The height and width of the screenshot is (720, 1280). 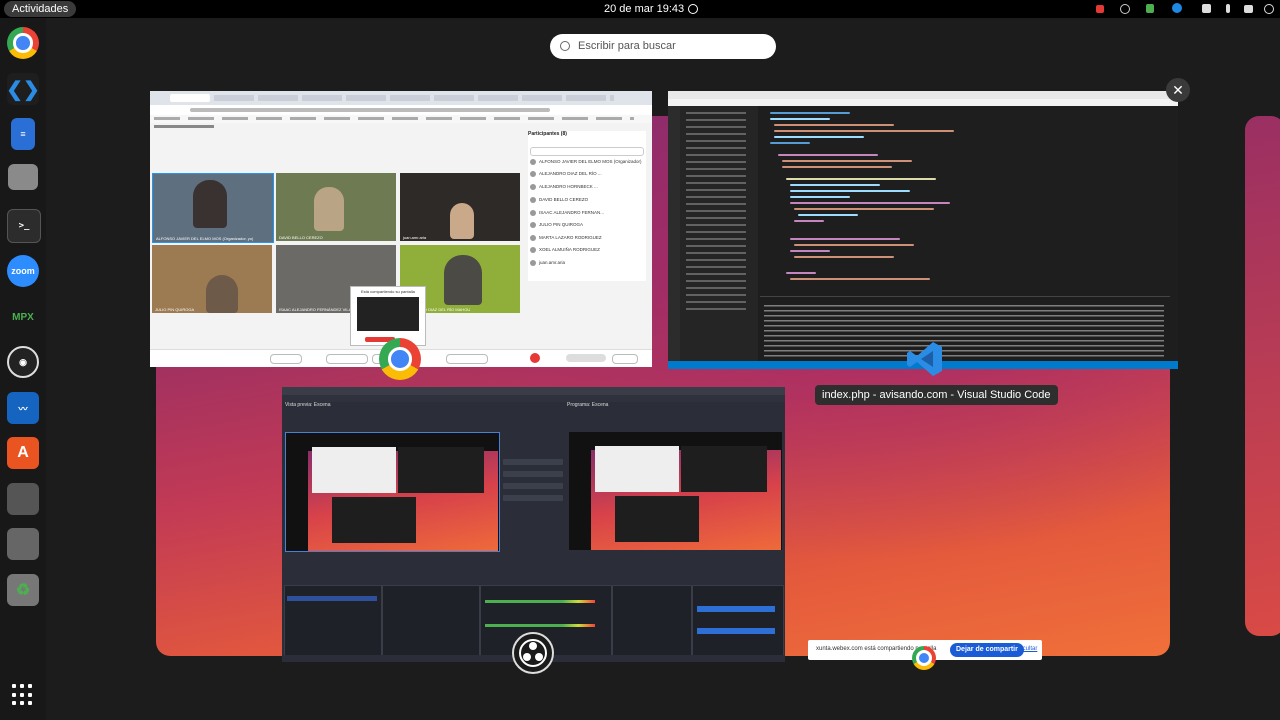 I want to click on participants-search, so click(x=587, y=151).